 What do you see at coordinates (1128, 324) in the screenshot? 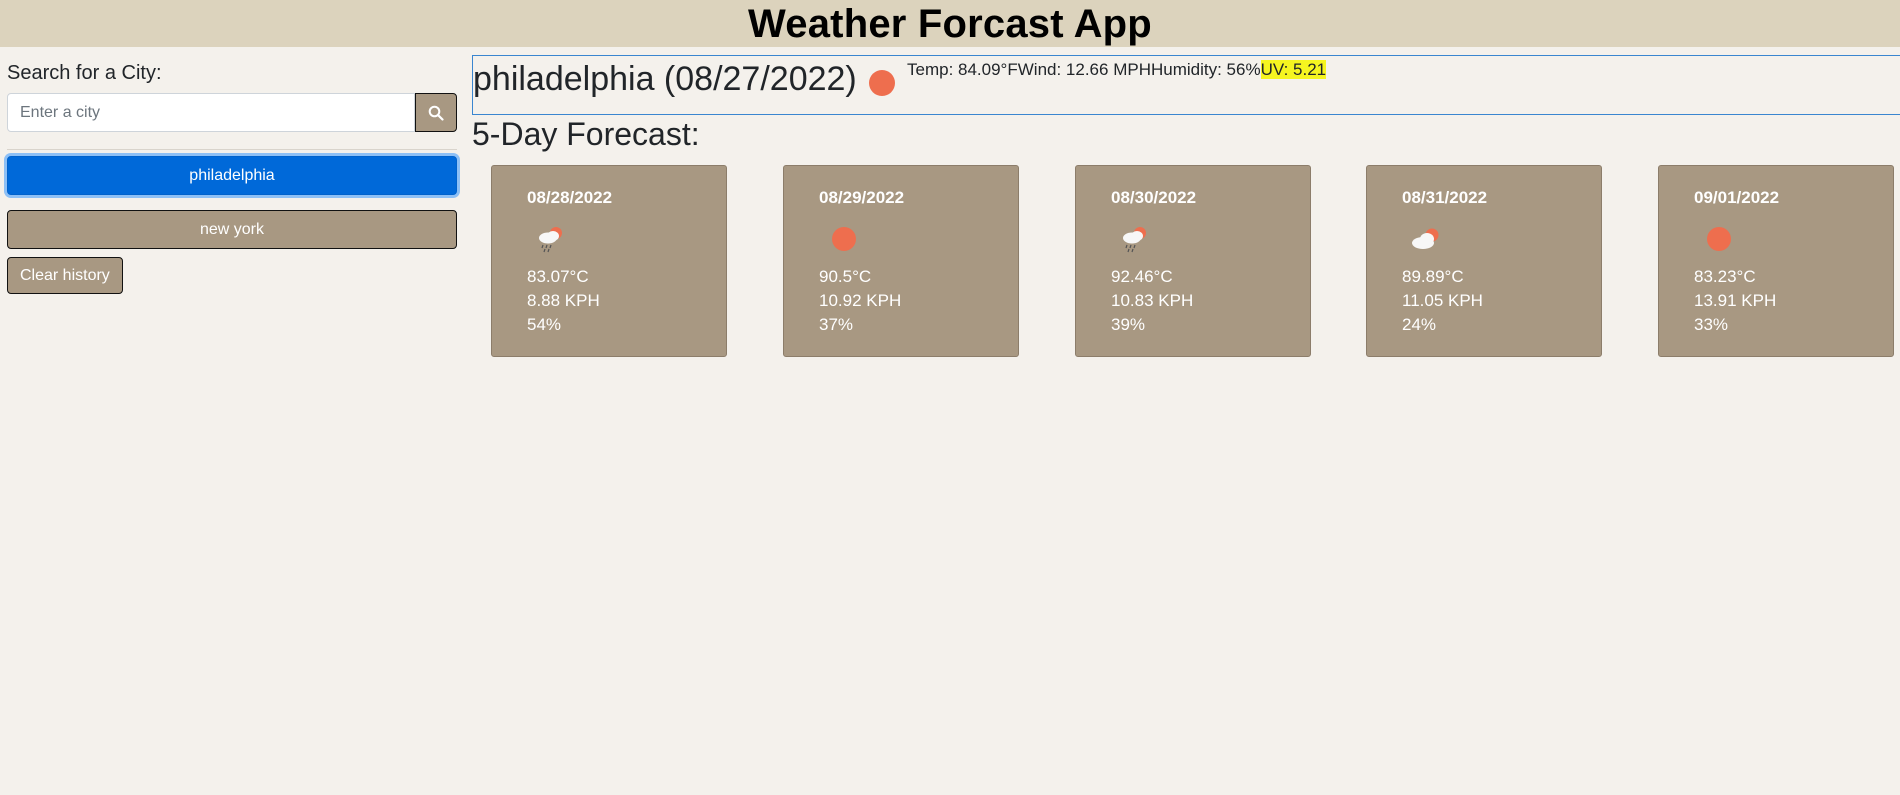
I see `forecast-humidity: 39%` at bounding box center [1128, 324].